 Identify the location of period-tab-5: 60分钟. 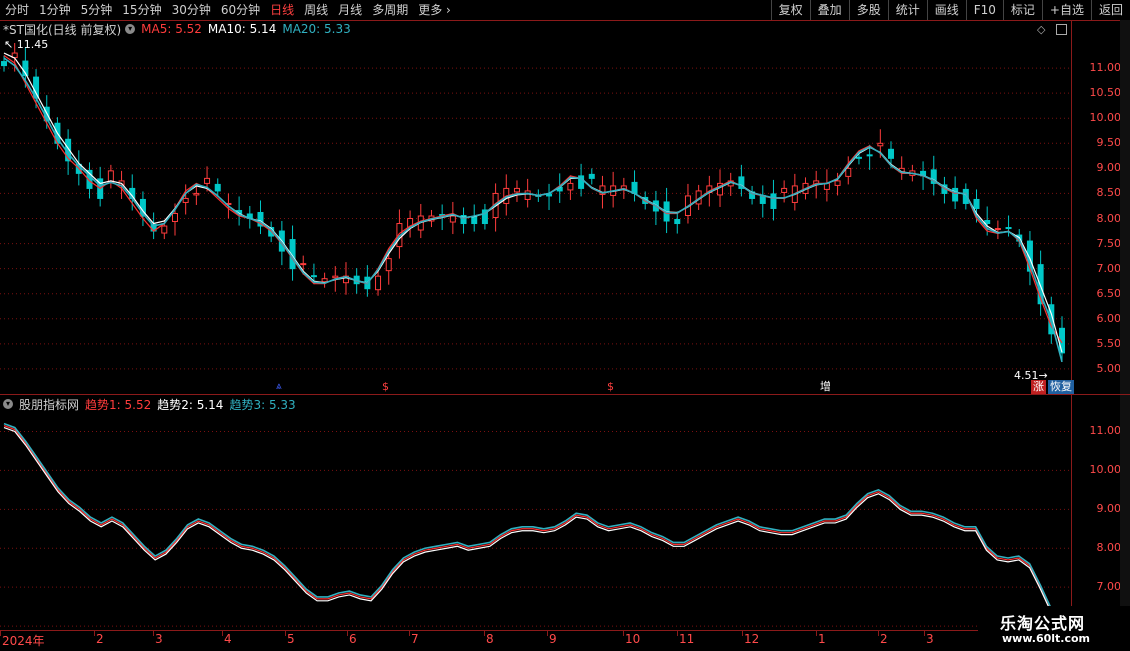
(240, 10).